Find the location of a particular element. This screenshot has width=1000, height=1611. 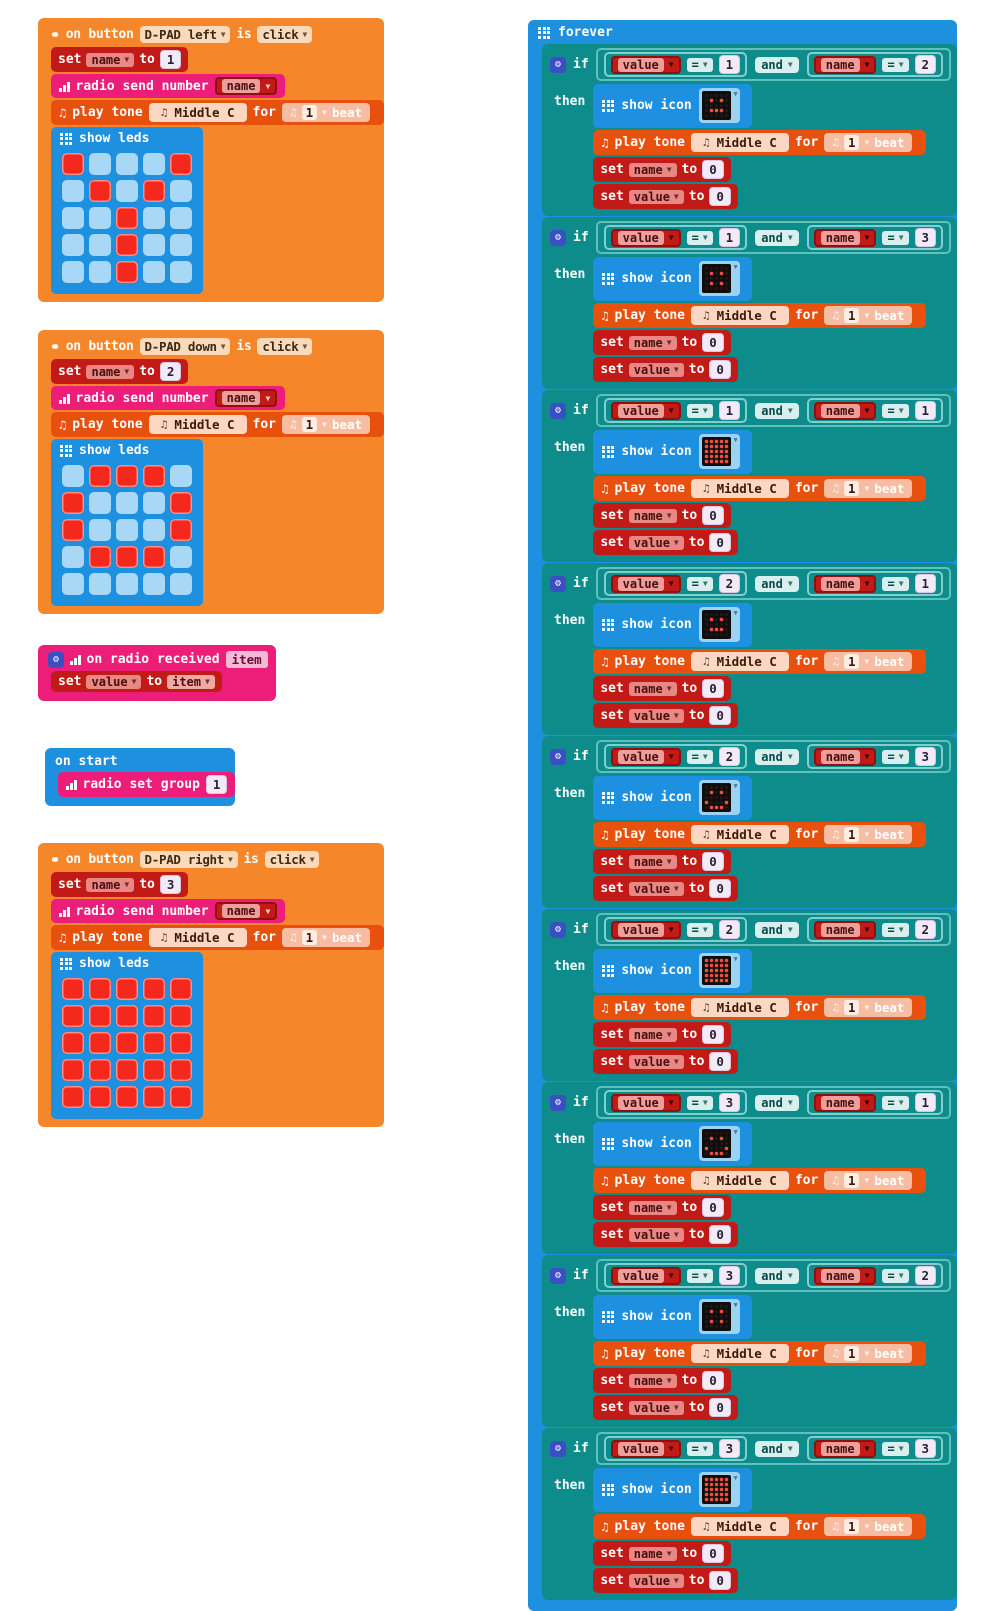

led-cell-r4-c1 is located at coordinates (73, 245).